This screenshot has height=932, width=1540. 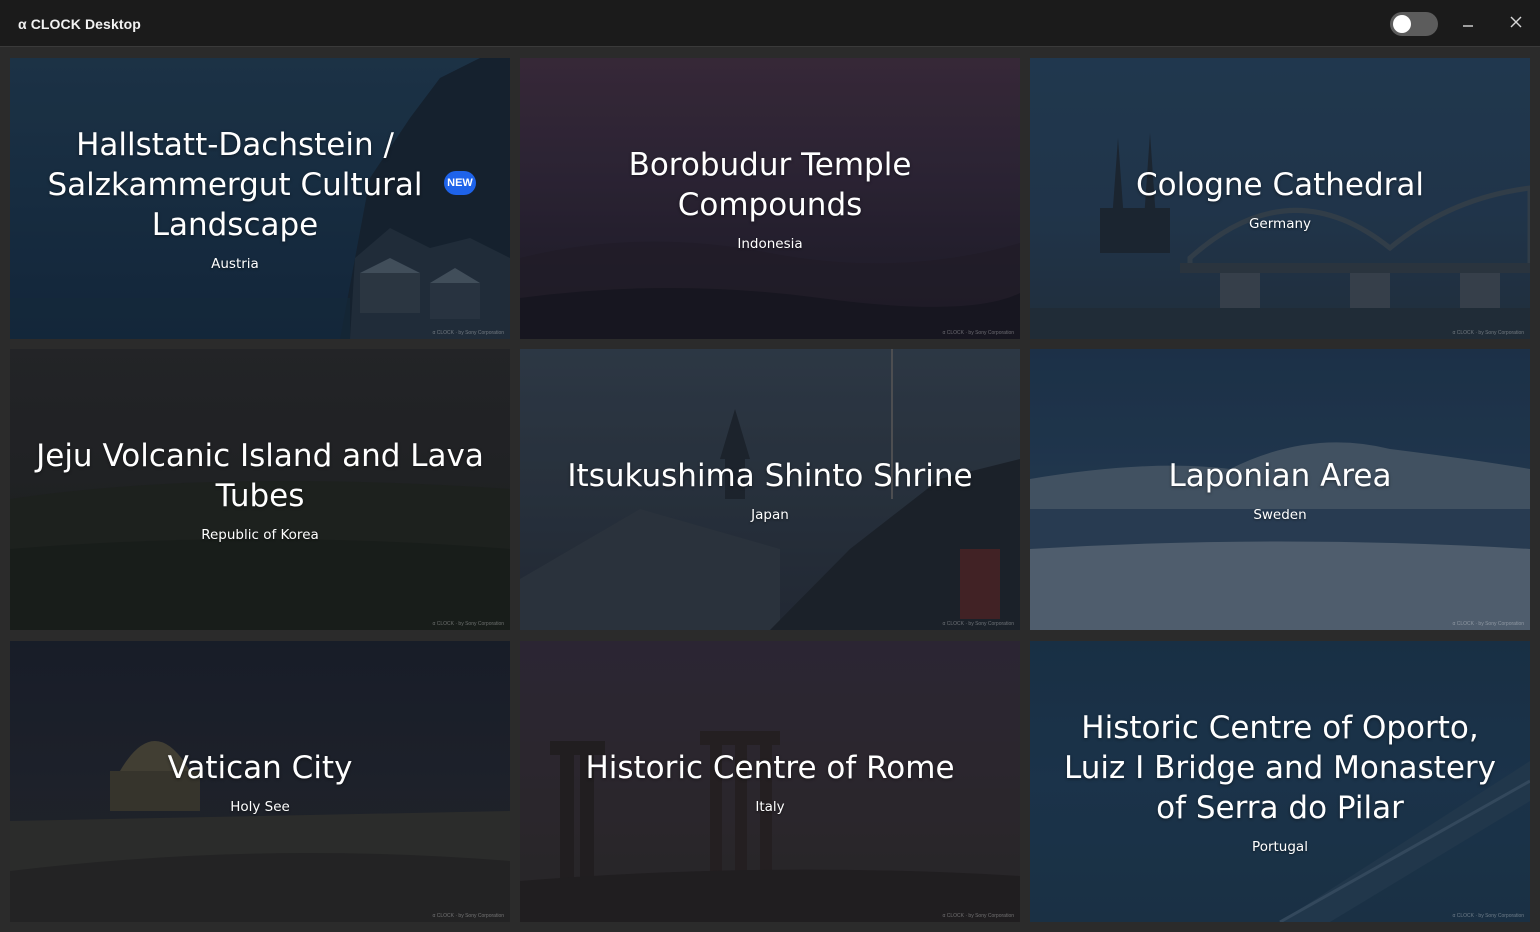 What do you see at coordinates (260, 535) in the screenshot?
I see `card-country: Republic of Korea` at bounding box center [260, 535].